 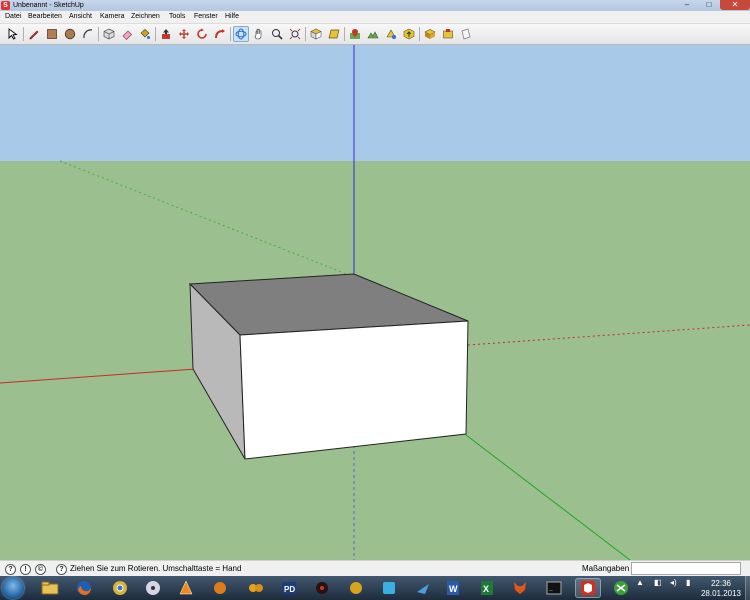 I want to click on audacity-icon, so click(x=322, y=588).